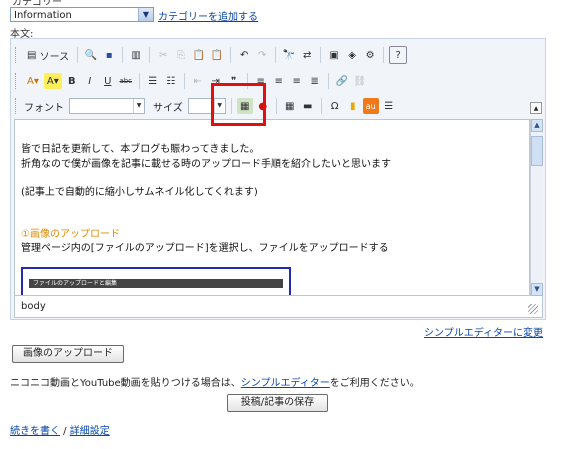 This screenshot has width=580, height=449. Describe the element at coordinates (52, 81) in the screenshot. I see `background-color-icon: A▾` at that location.